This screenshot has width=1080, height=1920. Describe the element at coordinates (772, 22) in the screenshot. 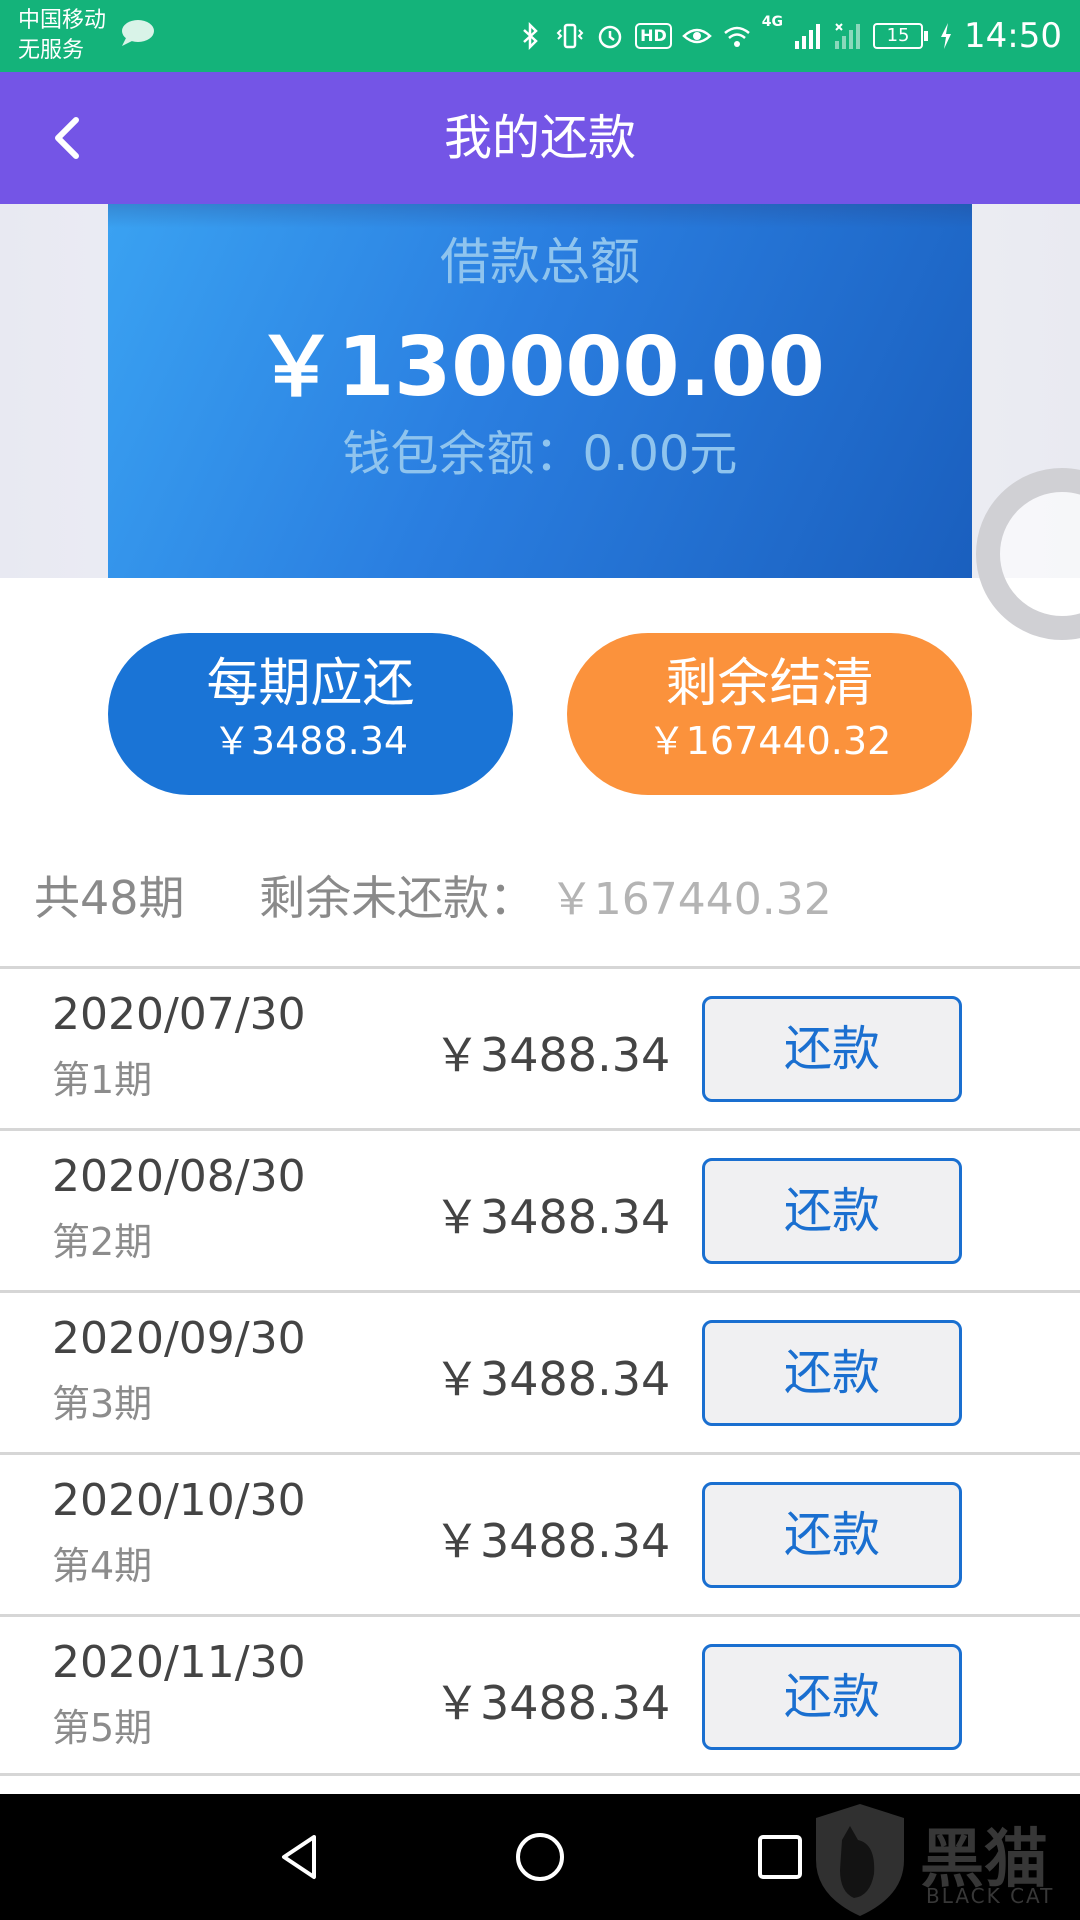

I see `network-type: 4G` at that location.